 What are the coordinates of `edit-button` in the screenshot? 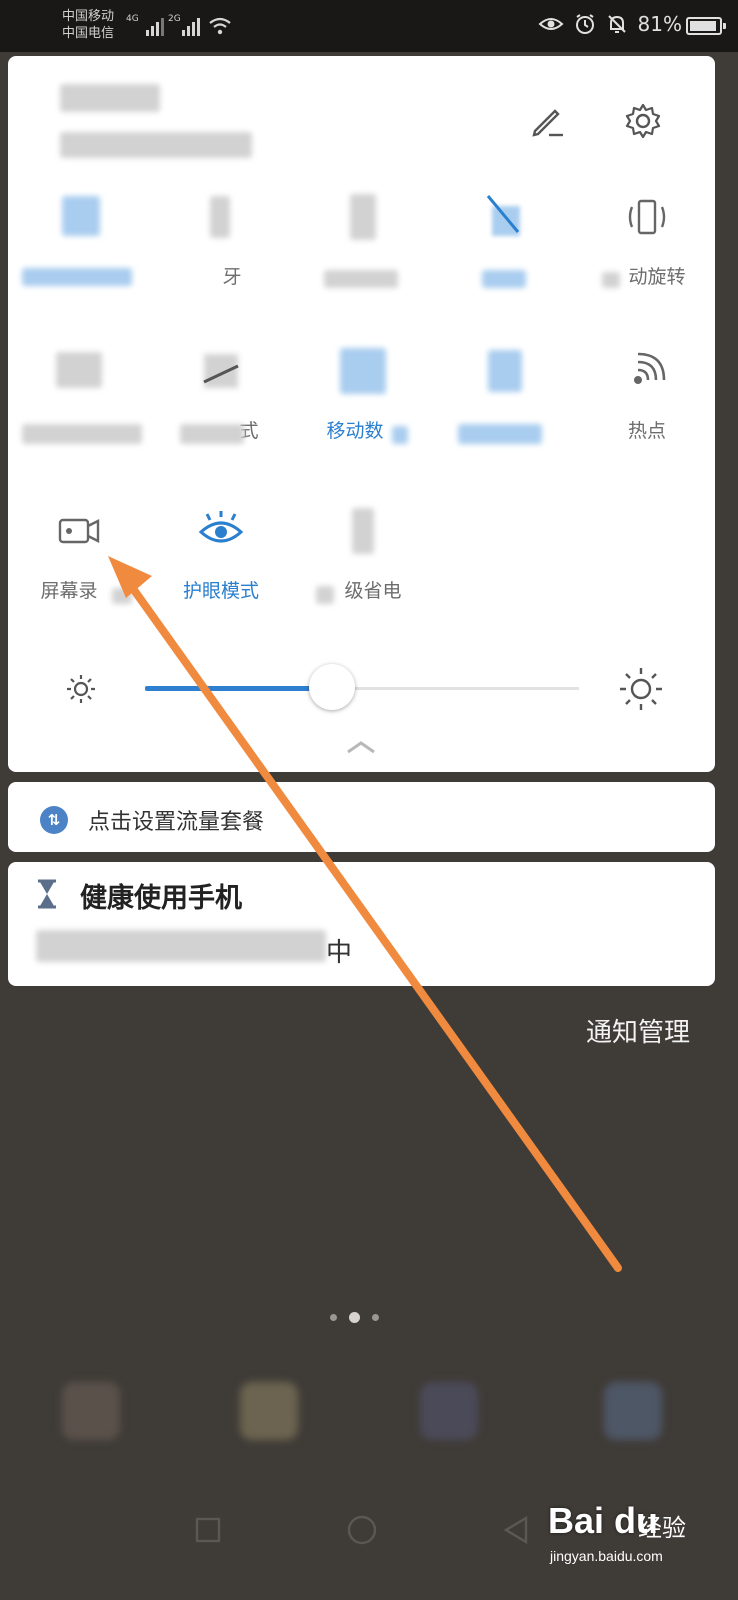 It's located at (547, 121).